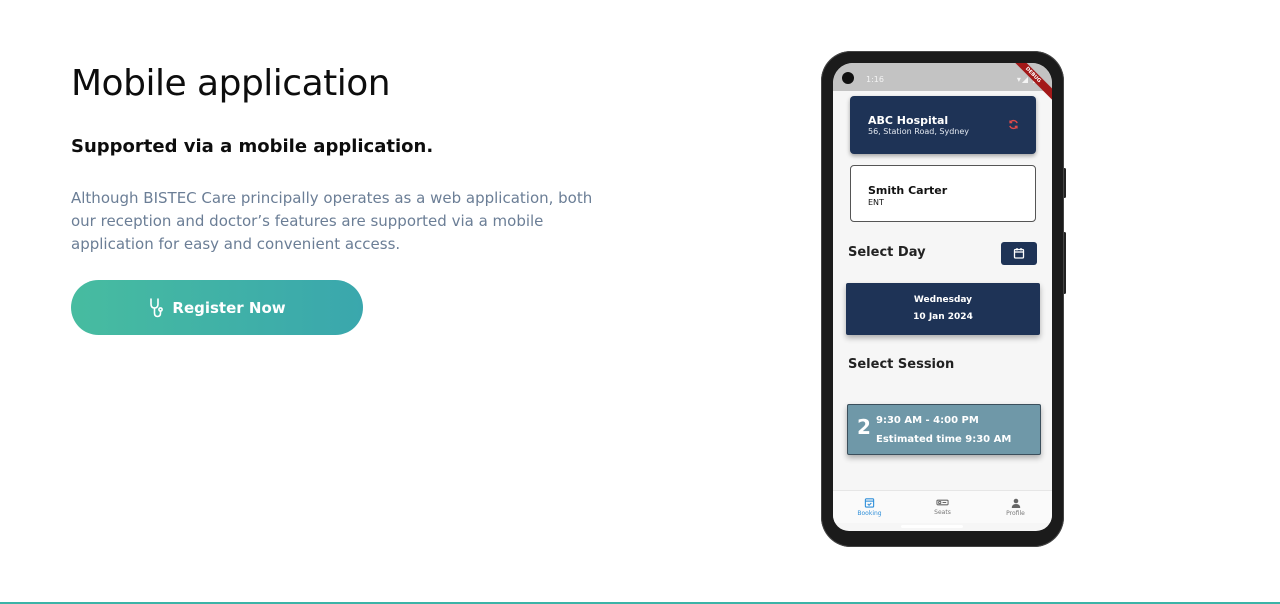 Image resolution: width=1280 pixels, height=604 pixels. What do you see at coordinates (927, 420) in the screenshot?
I see `session-time-range: 9:30 AM - 4:00 PM` at bounding box center [927, 420].